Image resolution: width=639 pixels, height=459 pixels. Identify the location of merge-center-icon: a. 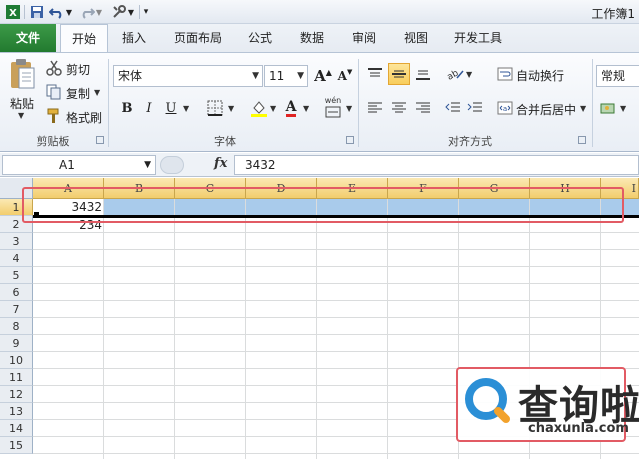
(505, 108).